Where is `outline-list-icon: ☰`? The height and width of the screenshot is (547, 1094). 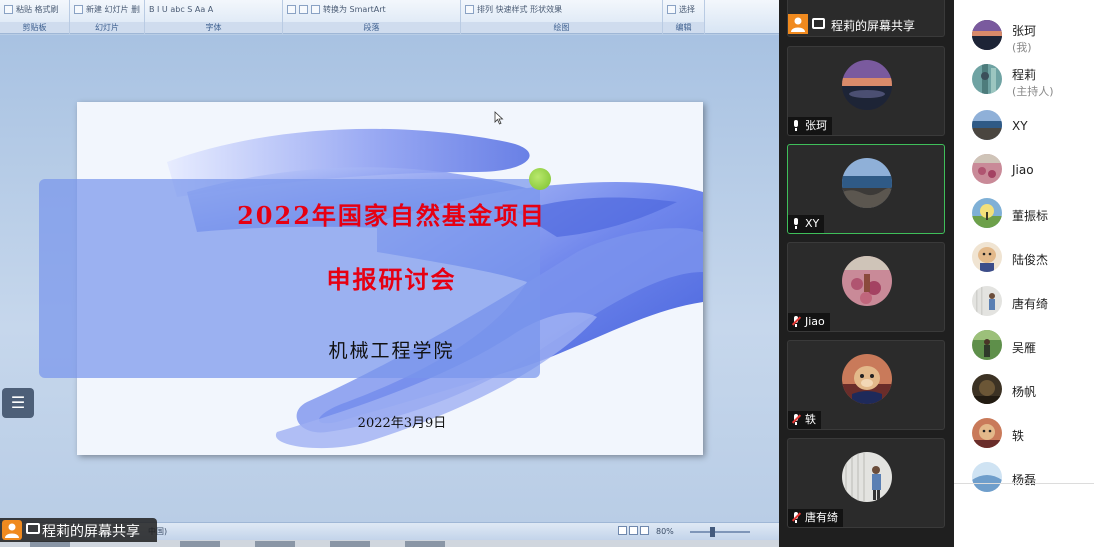 outline-list-icon: ☰ is located at coordinates (18, 403).